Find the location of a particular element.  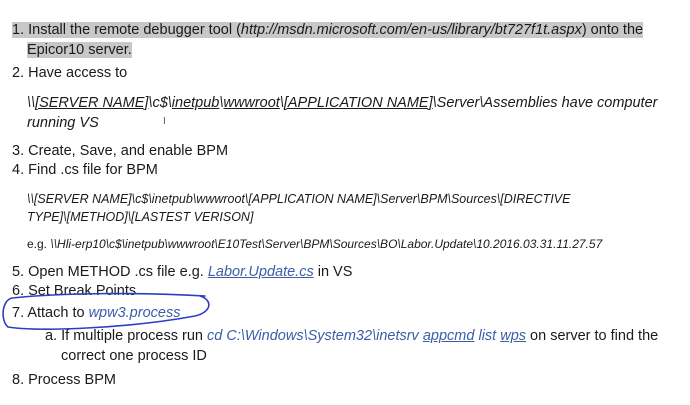

step-1-line-2: Epicor10 server. is located at coordinates (79, 50).